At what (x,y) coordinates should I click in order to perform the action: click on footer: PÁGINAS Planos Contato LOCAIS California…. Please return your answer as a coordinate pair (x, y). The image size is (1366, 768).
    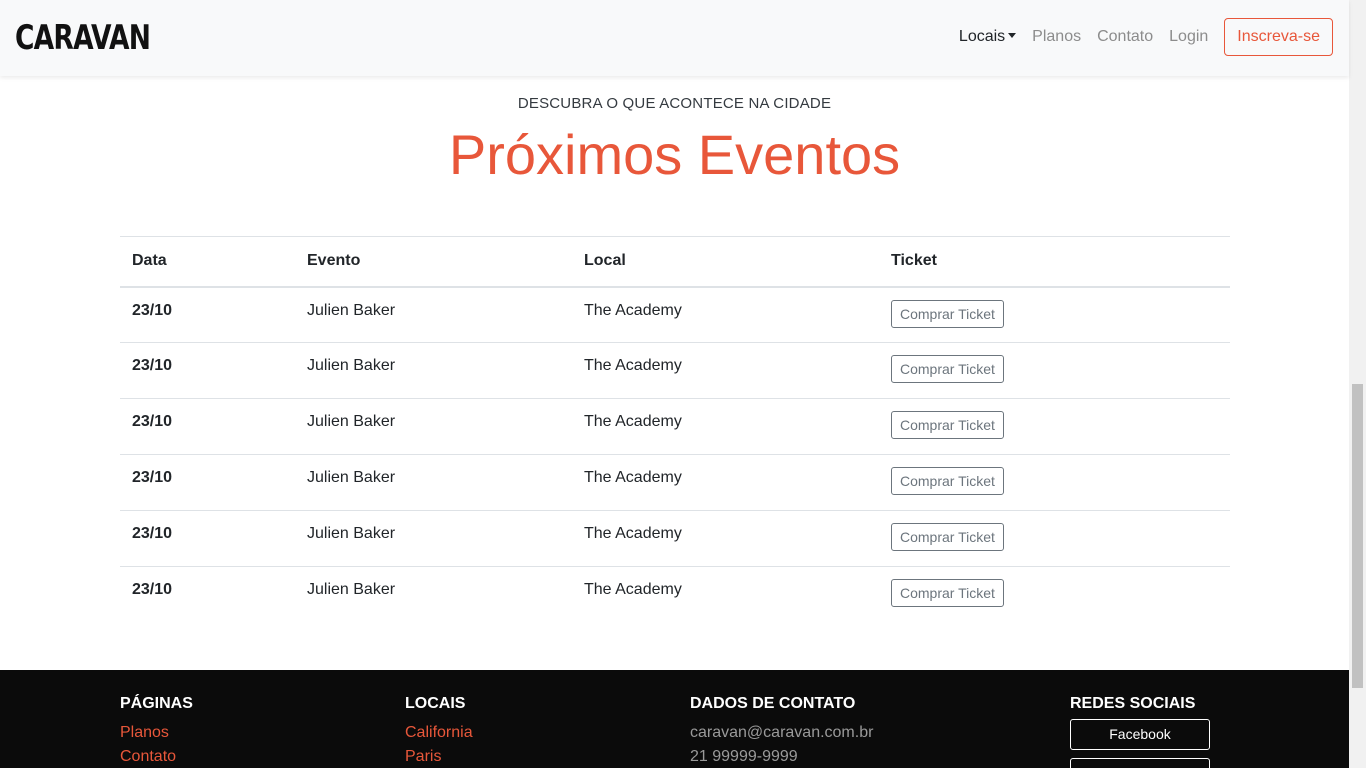
    Looking at the image, I should click on (674, 719).